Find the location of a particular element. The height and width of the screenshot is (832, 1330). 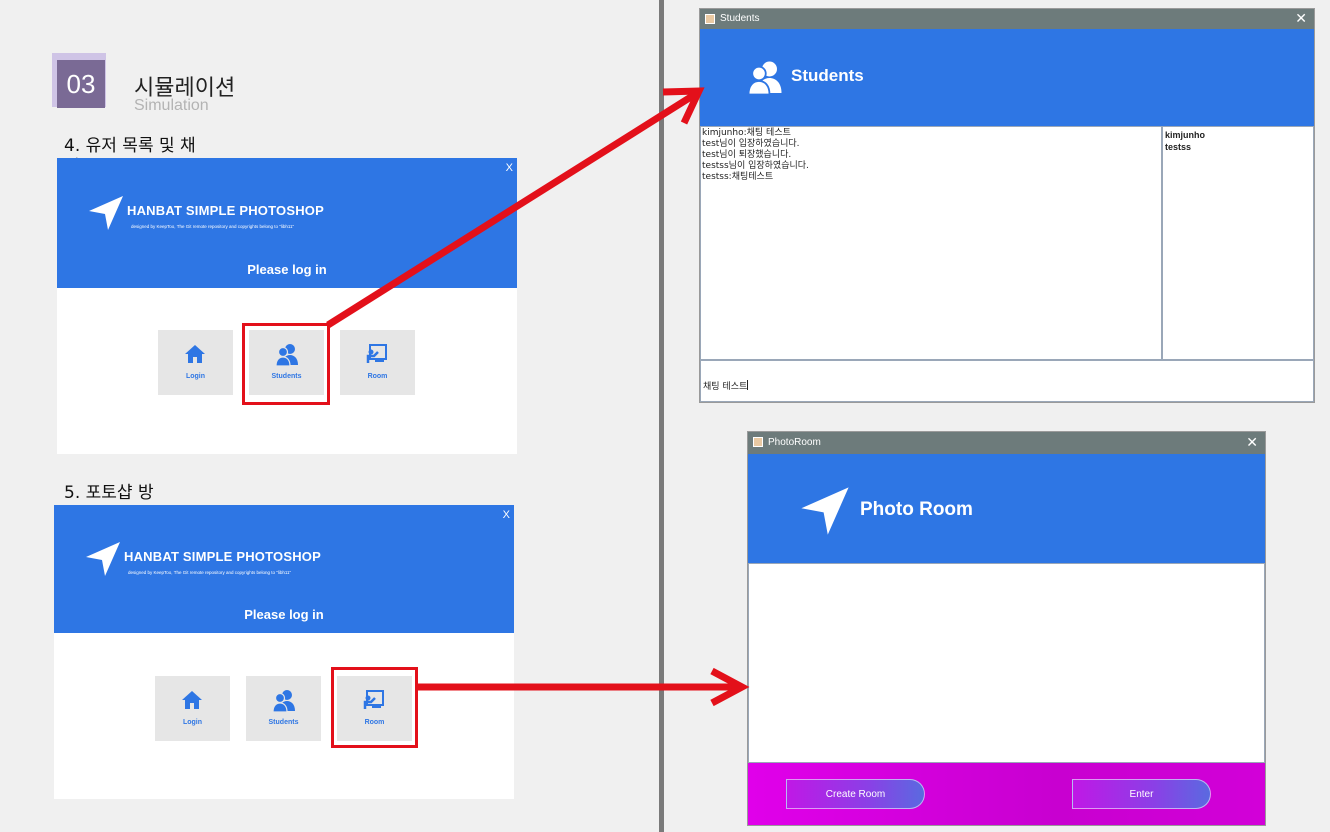

arrow-to-students-window is located at coordinates (515, 207).